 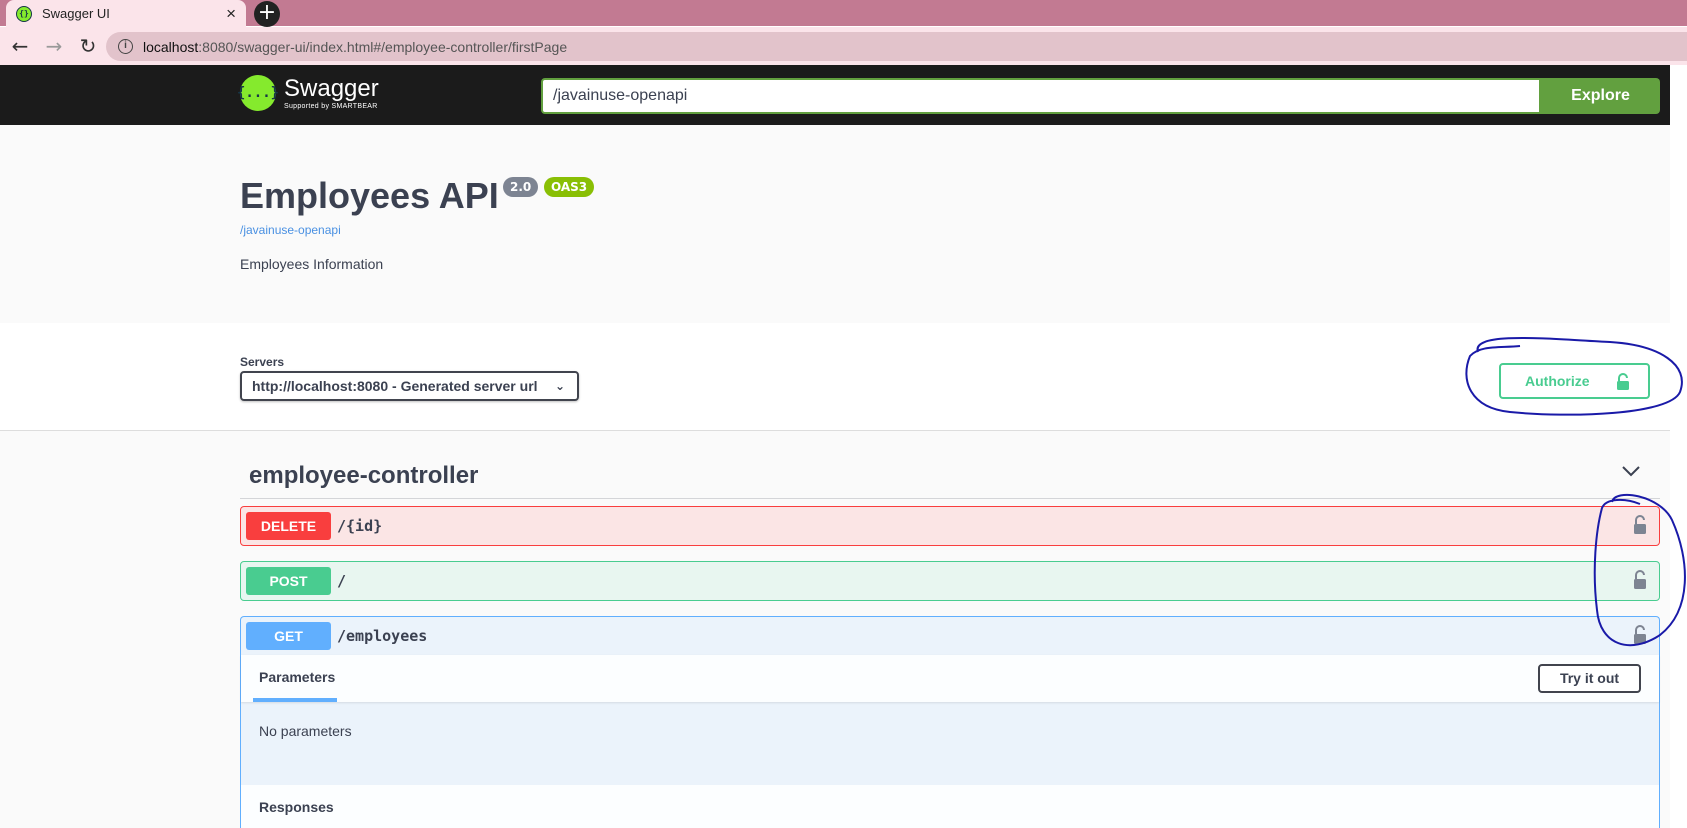 What do you see at coordinates (267, 14) in the screenshot?
I see `new-tab-button: +` at bounding box center [267, 14].